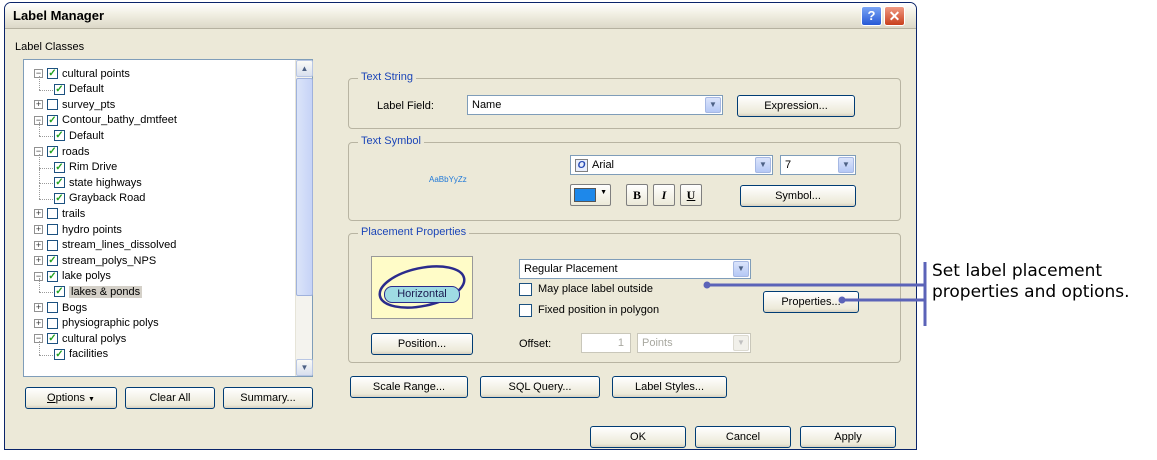  I want to click on may-place-outside-label: May place label outside, so click(595, 289).